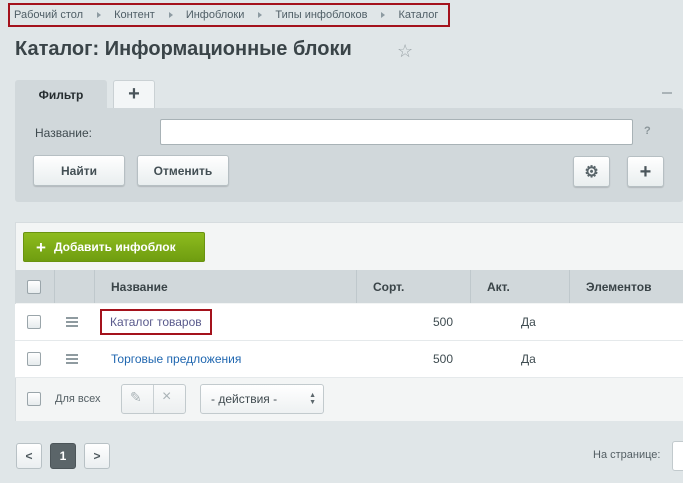 This screenshot has width=683, height=483. What do you see at coordinates (244, 399) in the screenshot?
I see `actions-select-value: - действия -` at bounding box center [244, 399].